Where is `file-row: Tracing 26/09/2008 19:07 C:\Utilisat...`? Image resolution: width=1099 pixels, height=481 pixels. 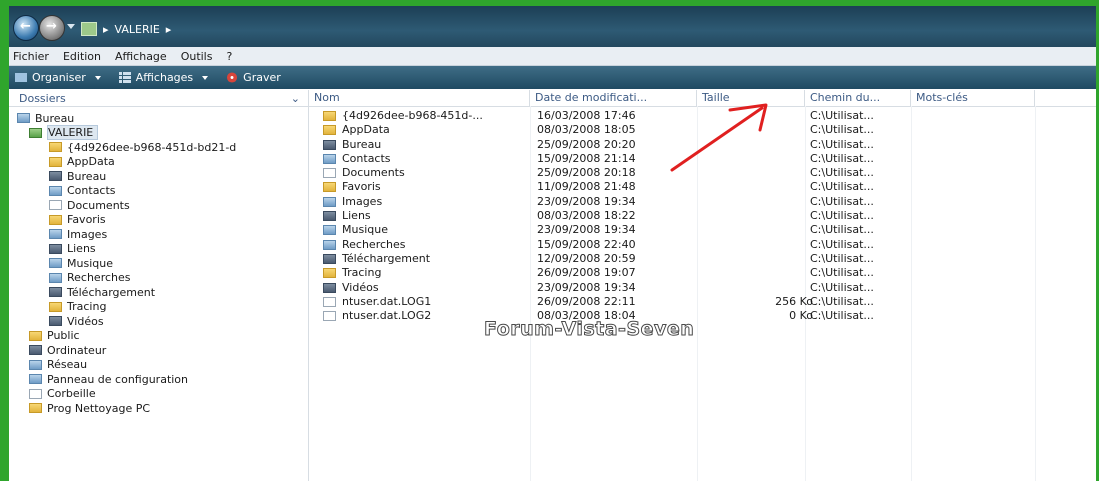 file-row: Tracing 26/09/2008 19:07 C:\Utilisat... is located at coordinates (702, 273).